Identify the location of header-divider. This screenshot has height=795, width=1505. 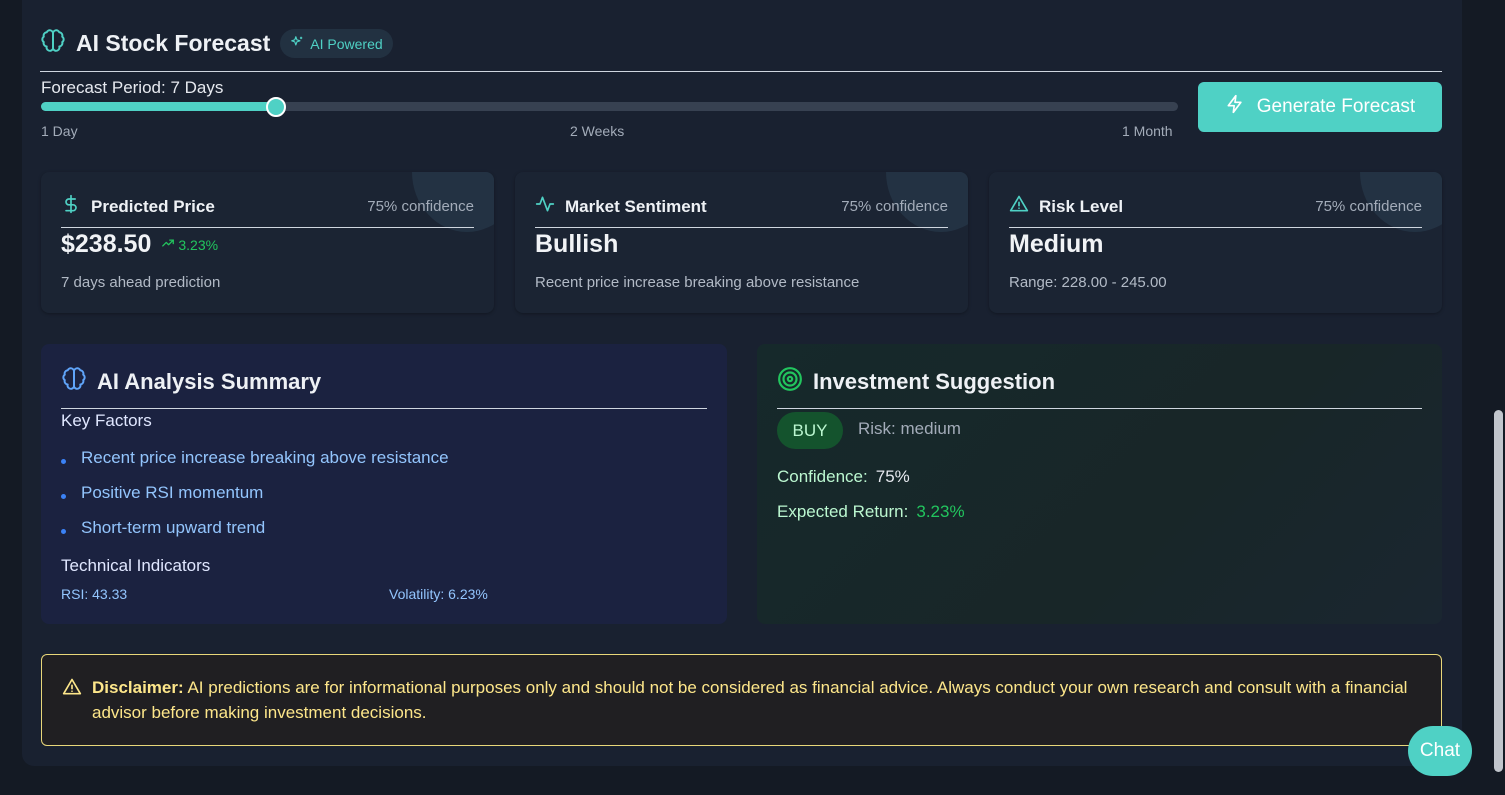
(741, 71).